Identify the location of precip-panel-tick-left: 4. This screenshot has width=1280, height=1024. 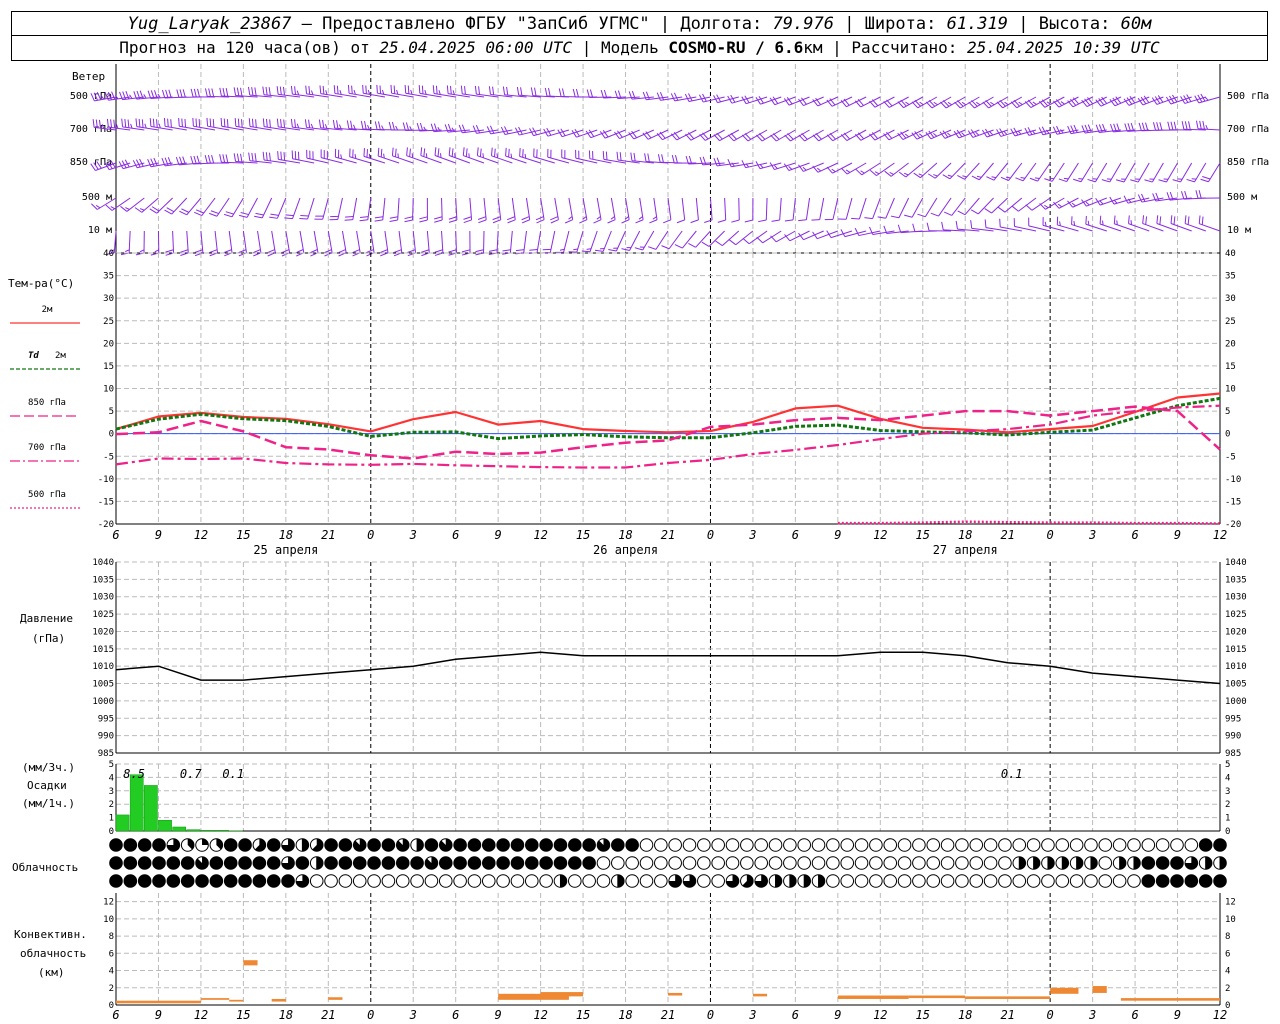
(111, 778).